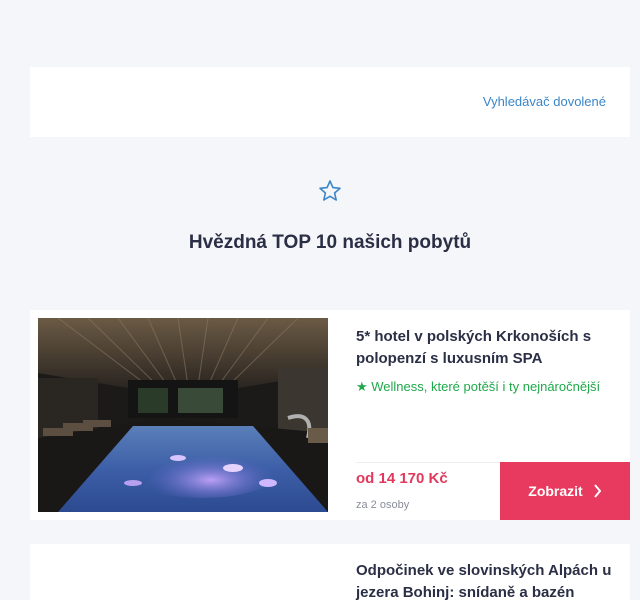 This screenshot has width=640, height=600. I want to click on show-offer-button: Zobrazit, so click(565, 491).